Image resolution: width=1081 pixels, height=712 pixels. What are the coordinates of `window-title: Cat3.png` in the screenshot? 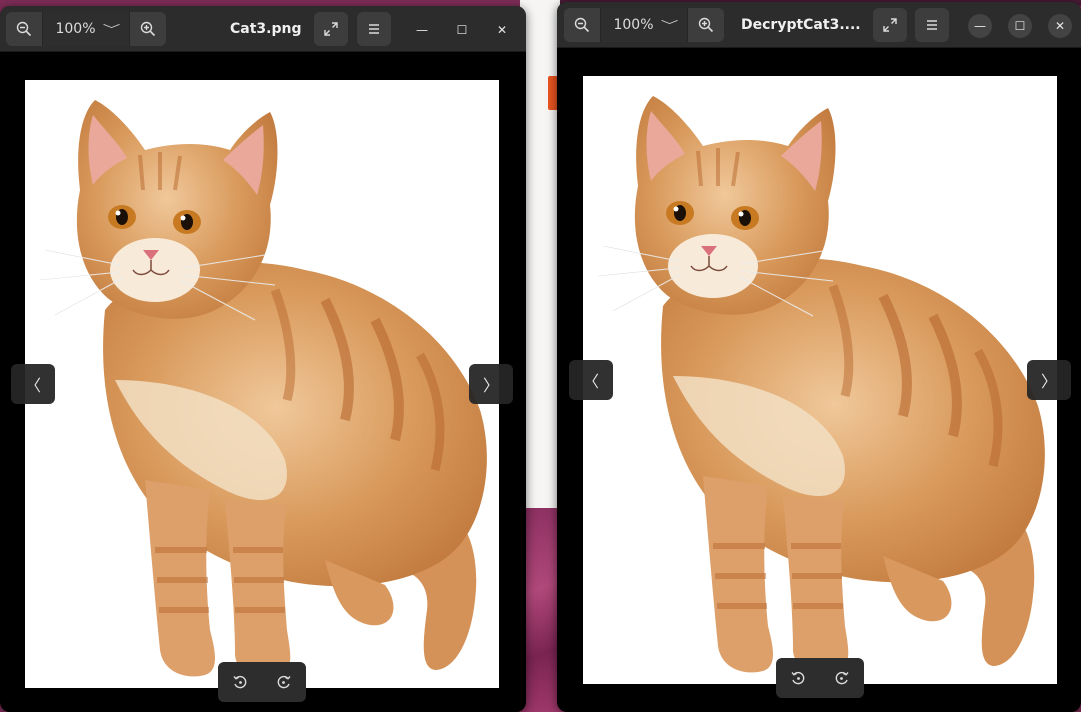 It's located at (266, 29).